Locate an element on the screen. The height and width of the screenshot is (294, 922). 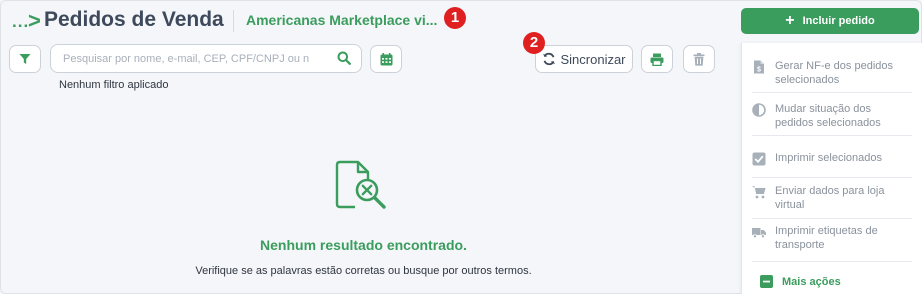
annotation-badge-2: 2 is located at coordinates (534, 43).